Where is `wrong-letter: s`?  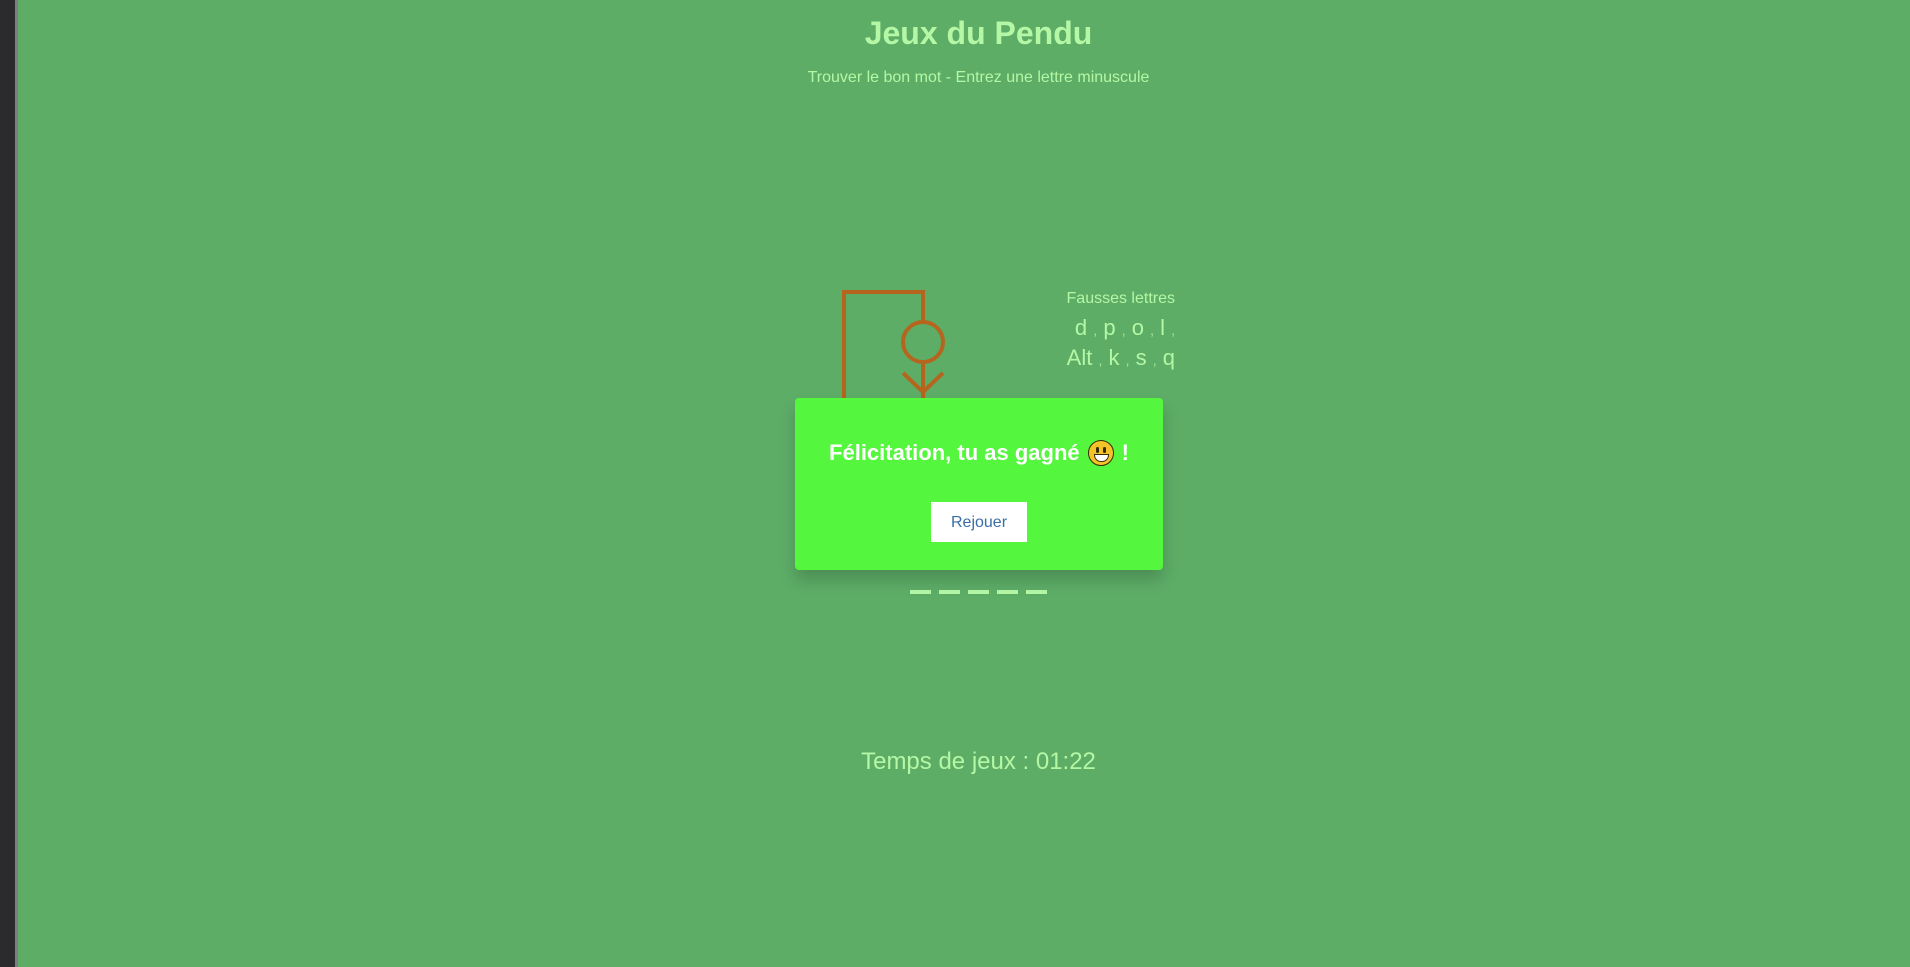
wrong-letter: s is located at coordinates (1141, 357).